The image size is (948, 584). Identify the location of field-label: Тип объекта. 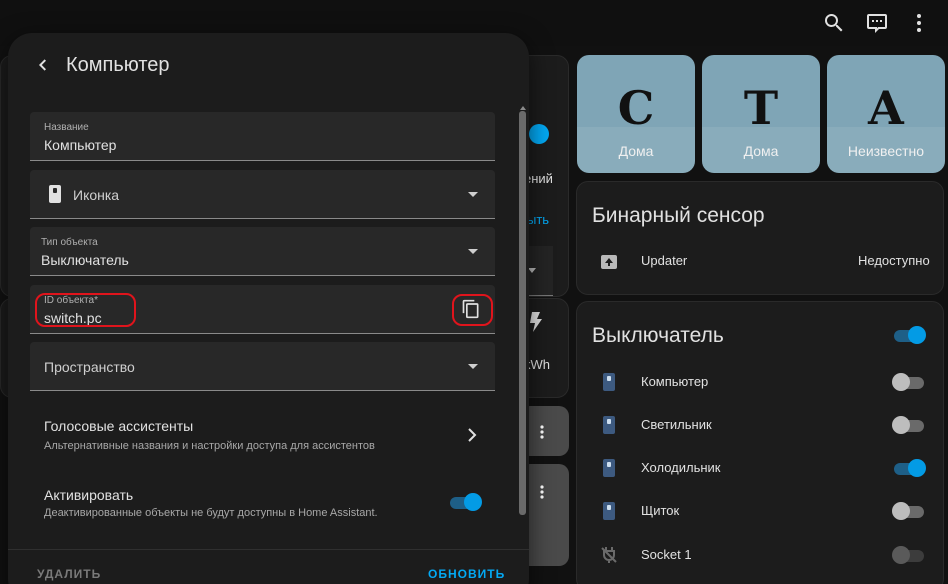
(69, 242).